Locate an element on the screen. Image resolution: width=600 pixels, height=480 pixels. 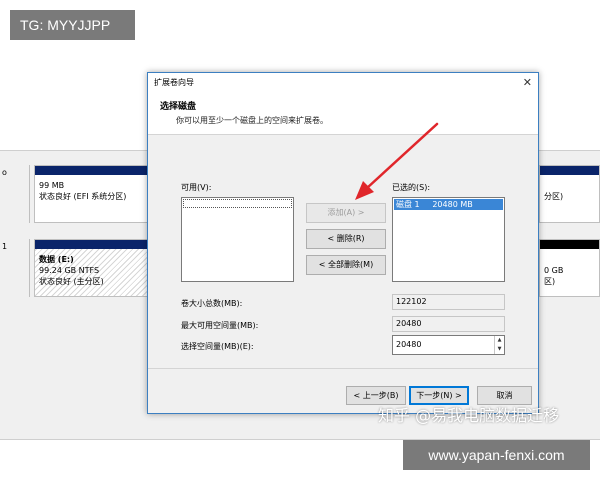
watermark-site: www.yapan-fenxi.com is located at coordinates (496, 455).